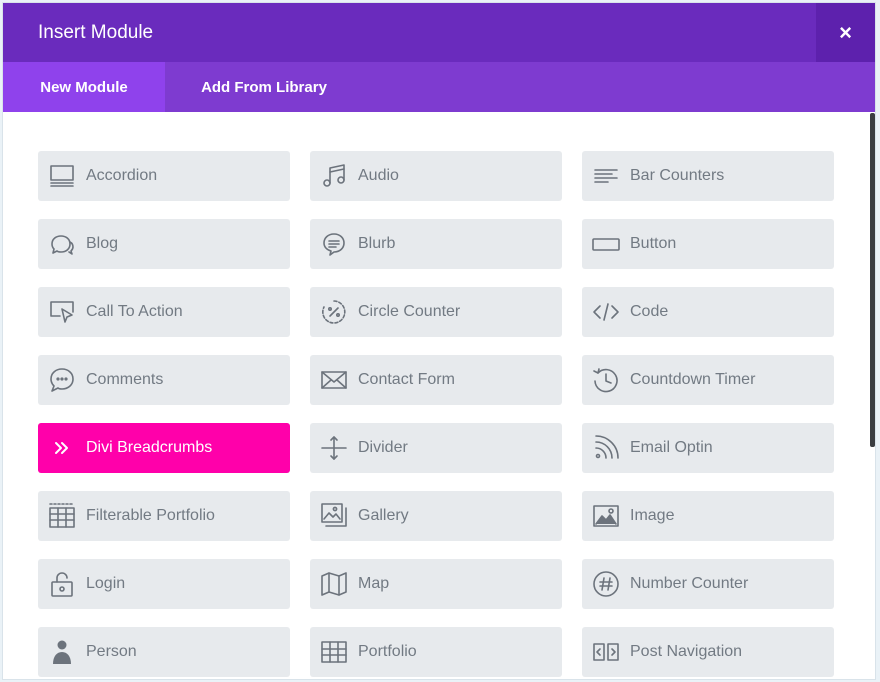 The width and height of the screenshot is (880, 682). What do you see at coordinates (164, 244) in the screenshot?
I see `module-blog: Blog` at bounding box center [164, 244].